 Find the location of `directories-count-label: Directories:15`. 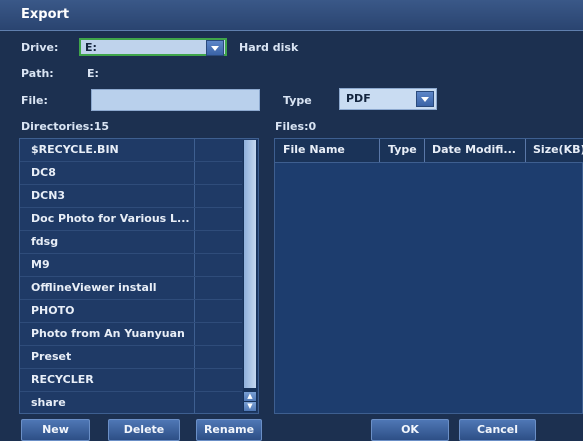

directories-count-label: Directories:15 is located at coordinates (65, 126).